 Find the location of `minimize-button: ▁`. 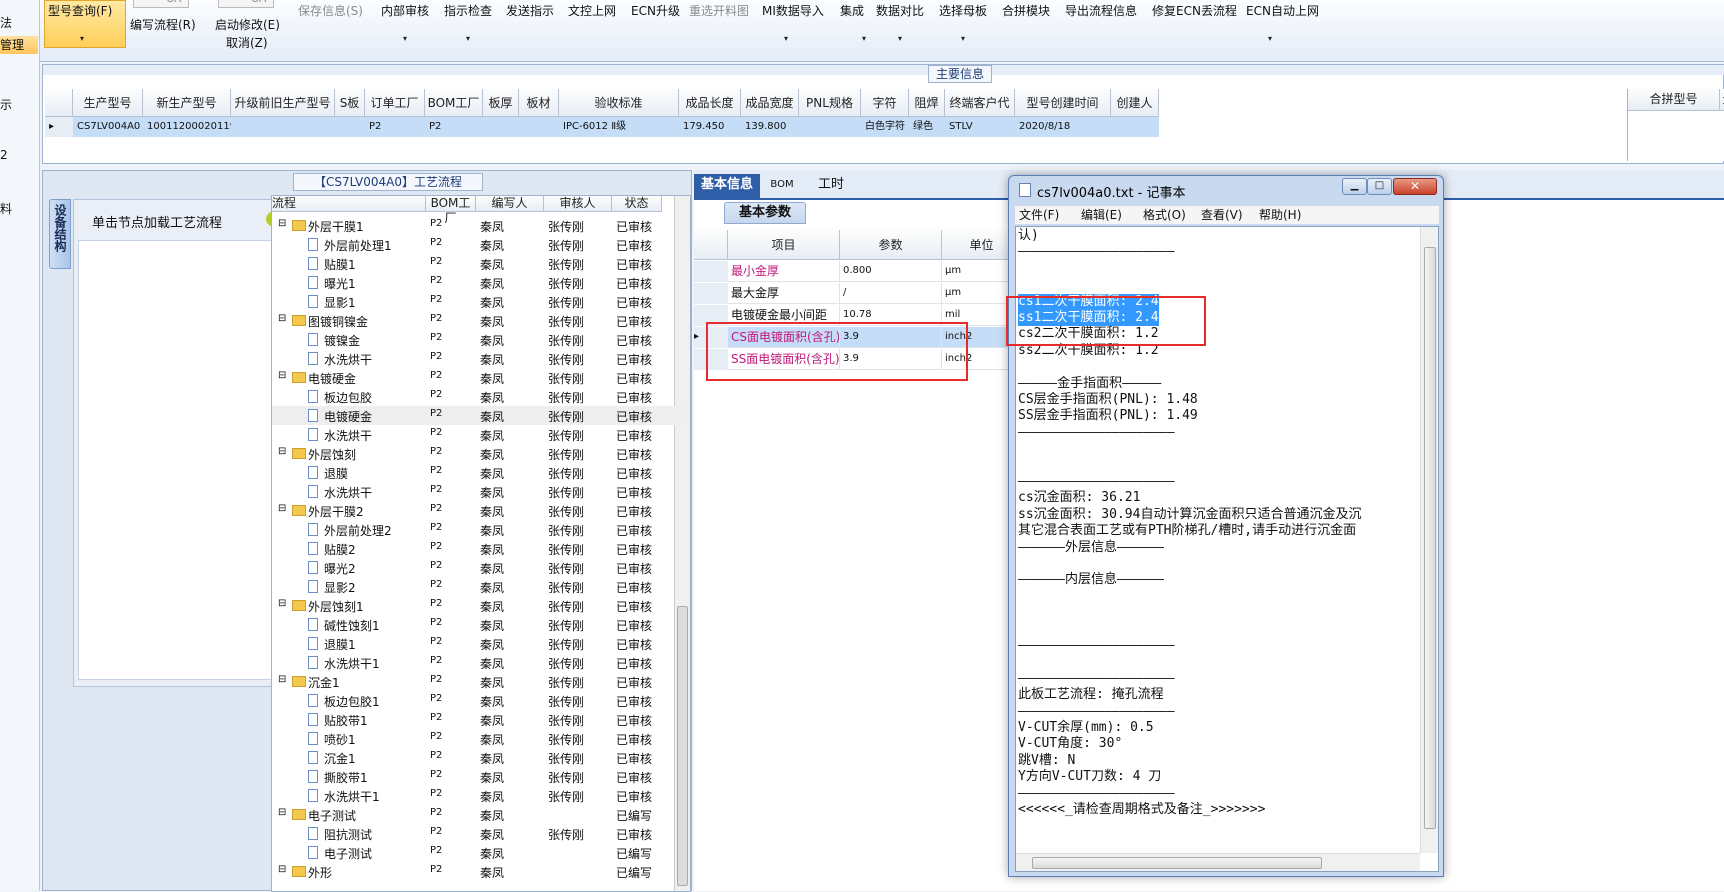

minimize-button: ▁ is located at coordinates (1354, 186).